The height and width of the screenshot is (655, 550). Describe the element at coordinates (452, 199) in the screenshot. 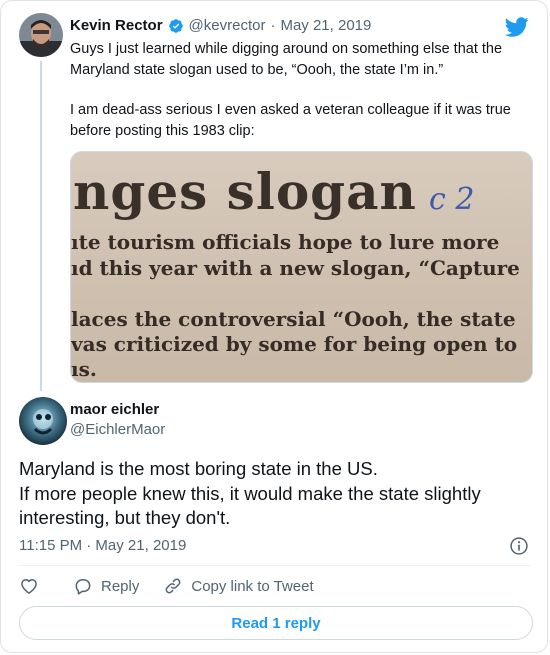

I see `clip-handwritten-mark: c 2` at that location.